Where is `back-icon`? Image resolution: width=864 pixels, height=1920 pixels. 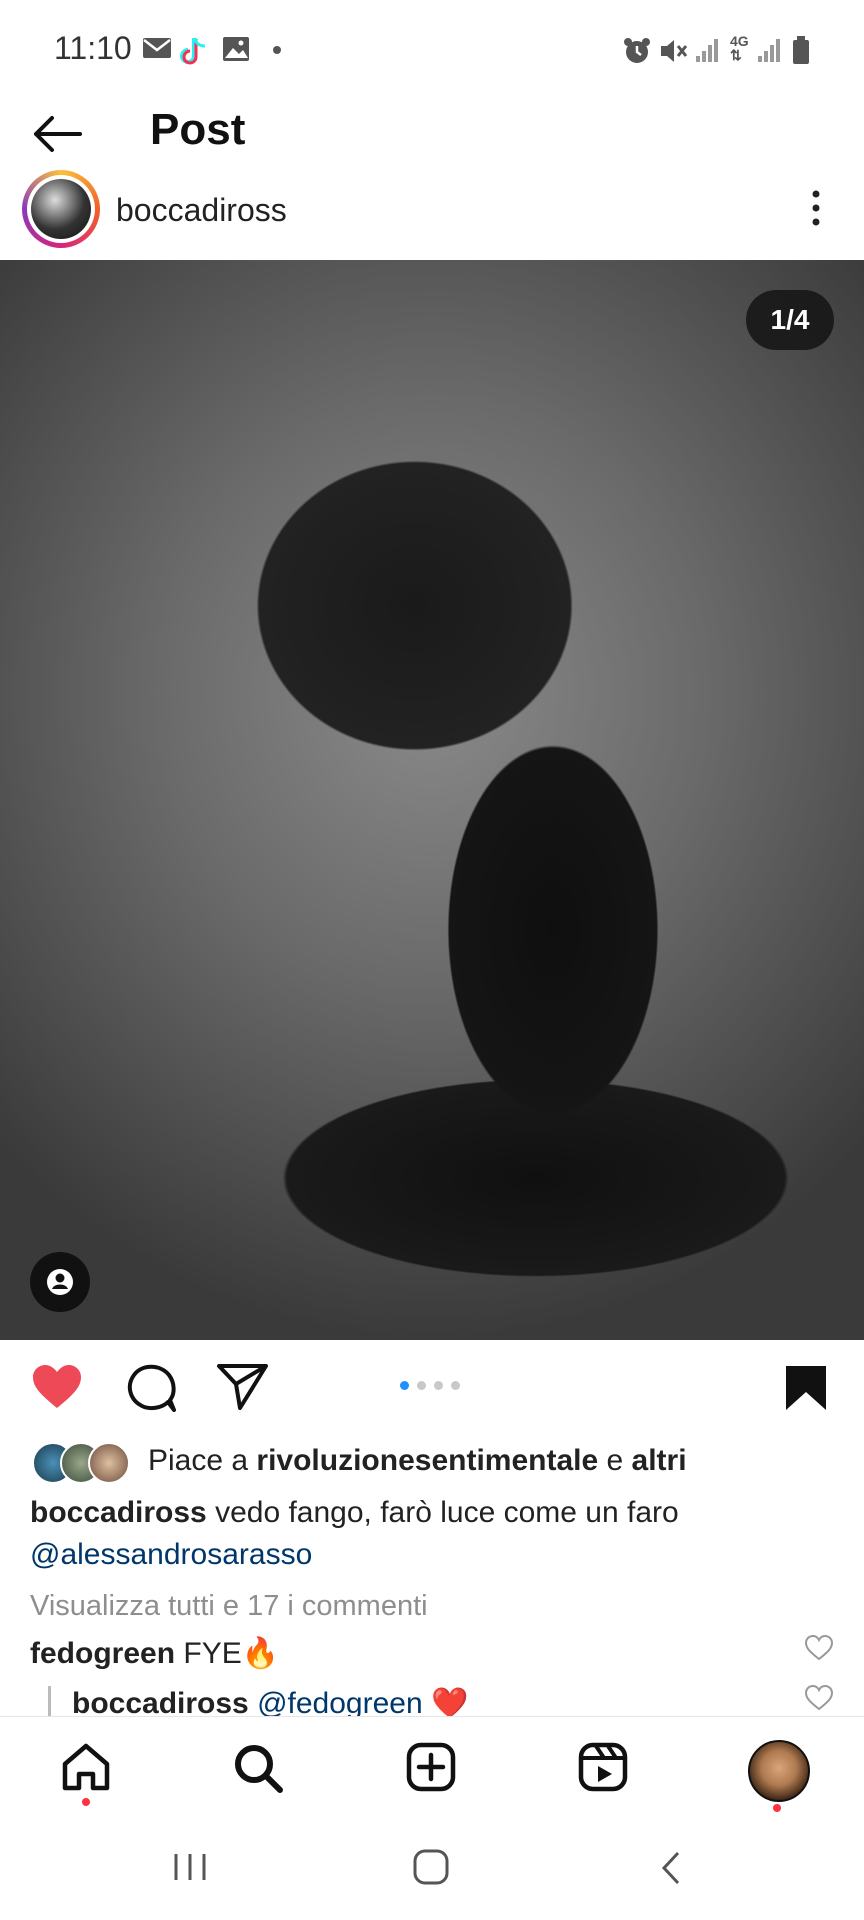 back-icon is located at coordinates (671, 1868).